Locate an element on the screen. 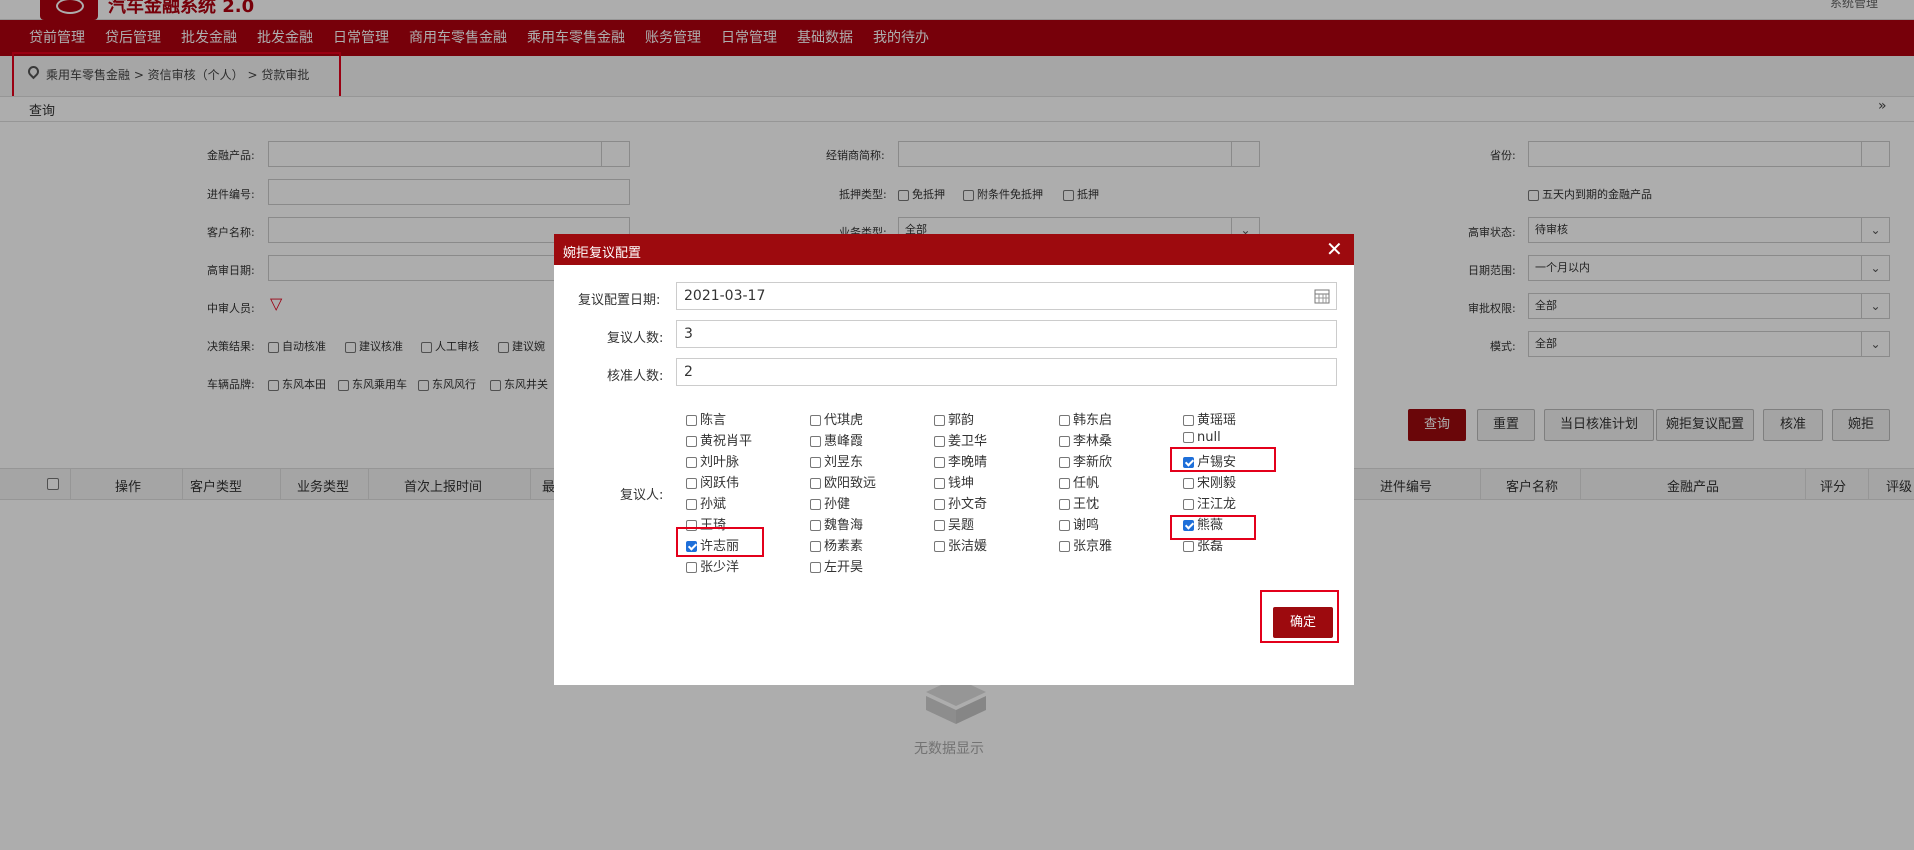 This screenshot has height=850, width=1914. reviewer-option: 张京雅 is located at coordinates (1085, 544).